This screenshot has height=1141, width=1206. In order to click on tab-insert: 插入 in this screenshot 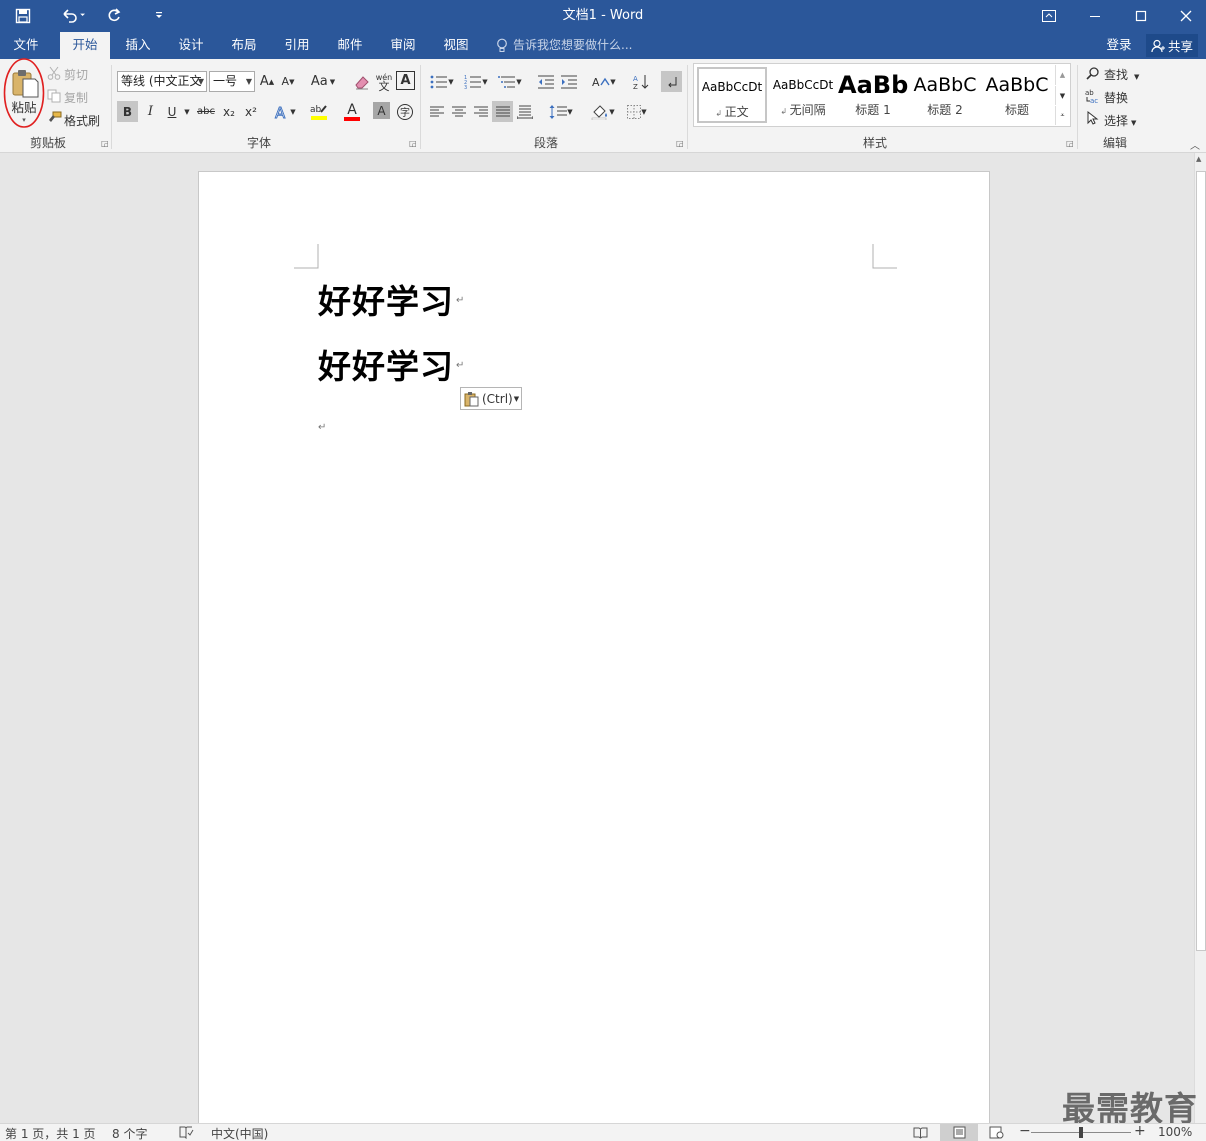, I will do `click(138, 45)`.